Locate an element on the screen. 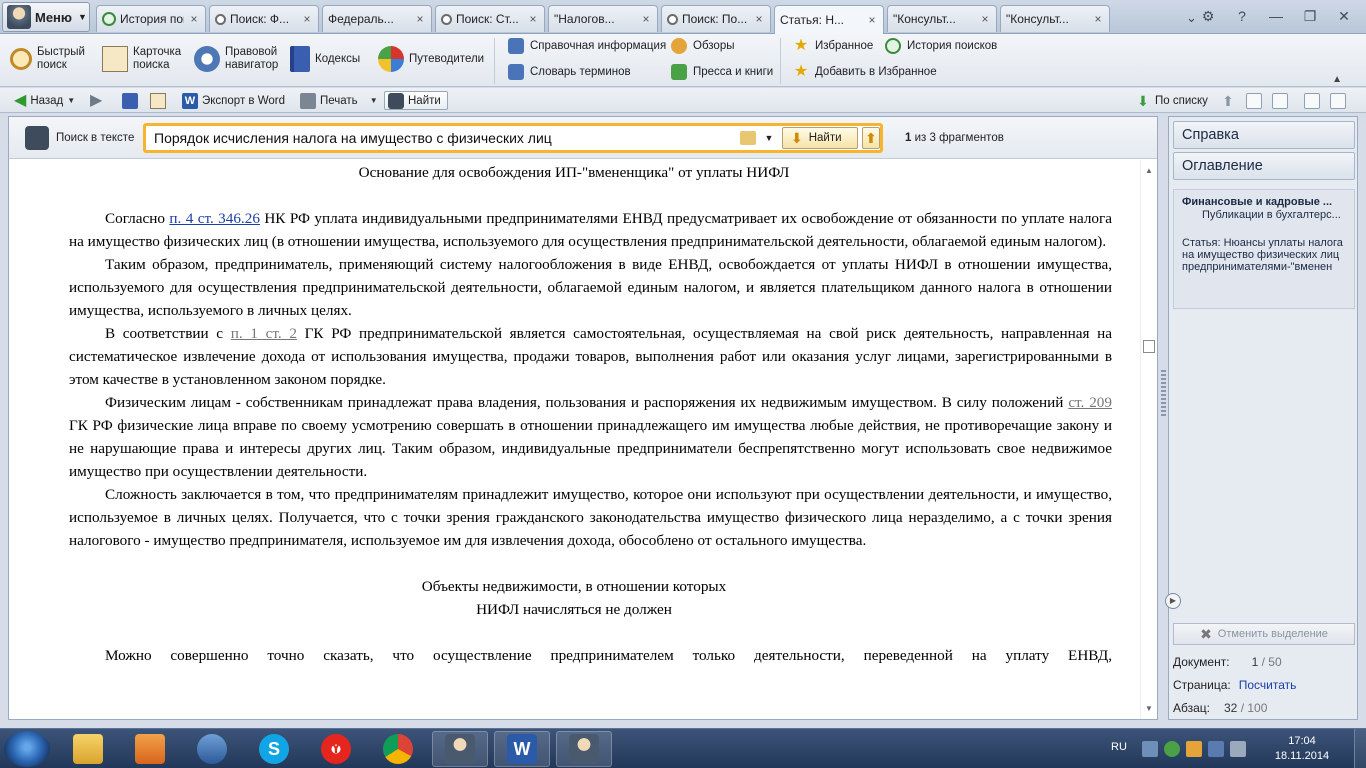 This screenshot has height=768, width=1366. start-button is located at coordinates (27, 749).